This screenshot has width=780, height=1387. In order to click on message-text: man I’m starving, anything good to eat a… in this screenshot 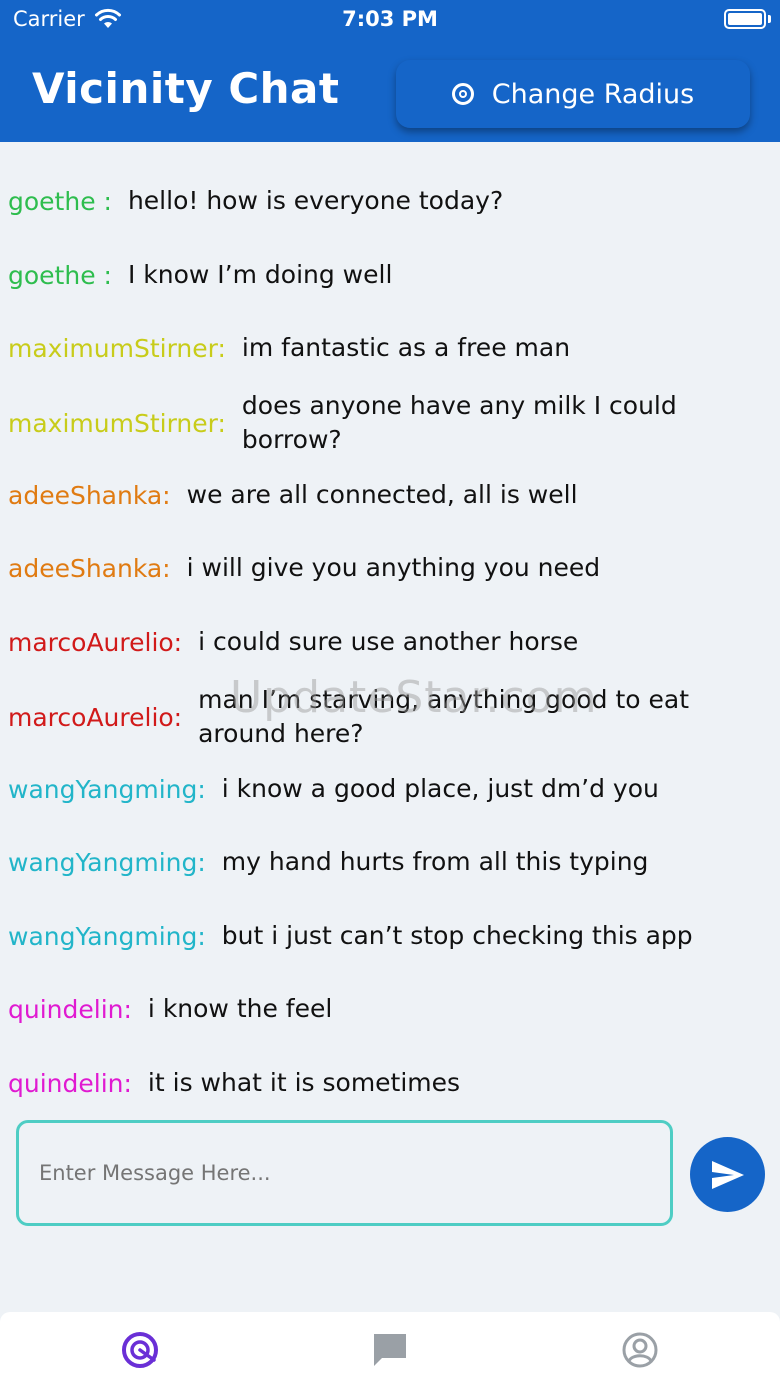, I will do `click(444, 716)`.